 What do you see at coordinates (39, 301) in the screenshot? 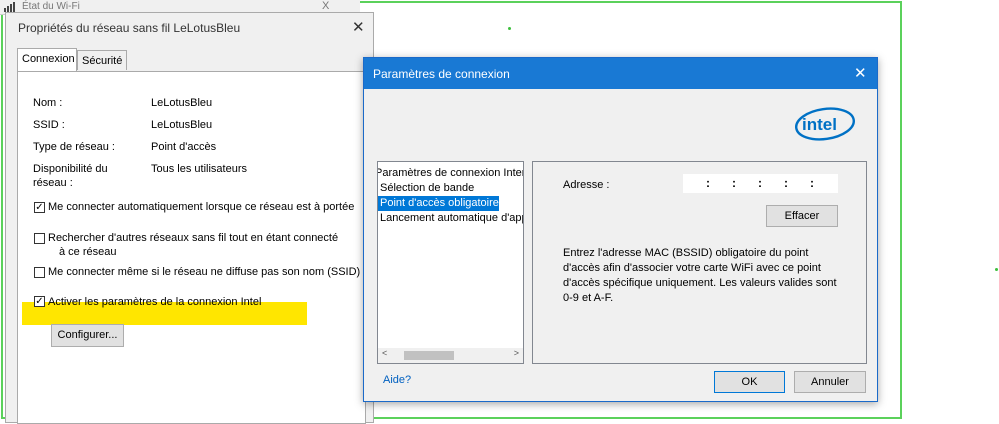
I see `intel-settings-checkbox: ✓` at bounding box center [39, 301].